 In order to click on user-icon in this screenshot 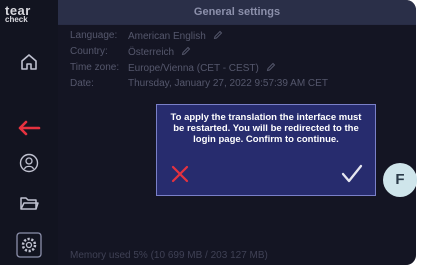, I will do `click(29, 163)`.